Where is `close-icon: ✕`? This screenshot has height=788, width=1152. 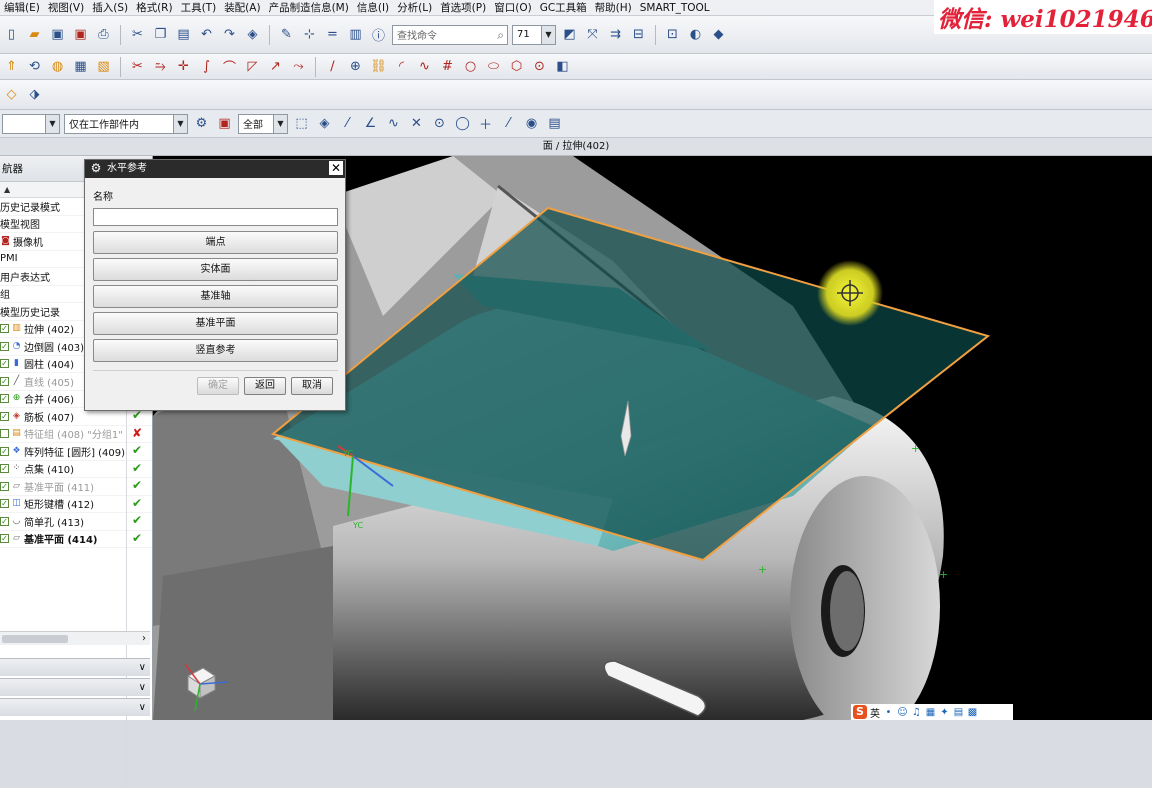 close-icon: ✕ is located at coordinates (336, 168).